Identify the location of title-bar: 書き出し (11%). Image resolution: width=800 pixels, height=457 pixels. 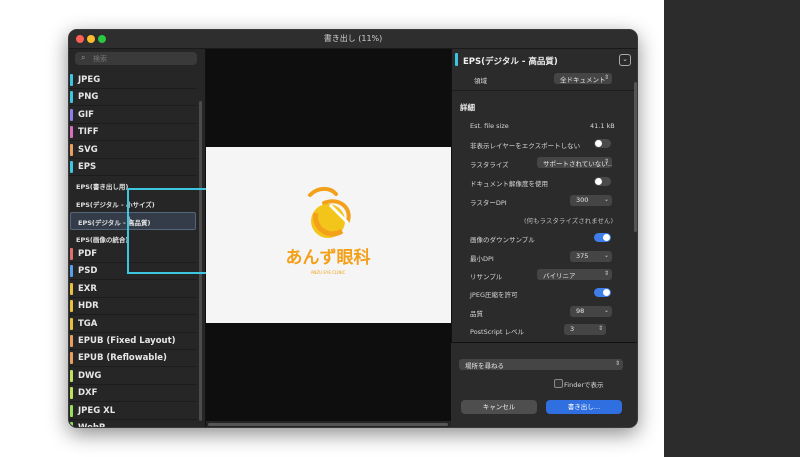
(353, 39).